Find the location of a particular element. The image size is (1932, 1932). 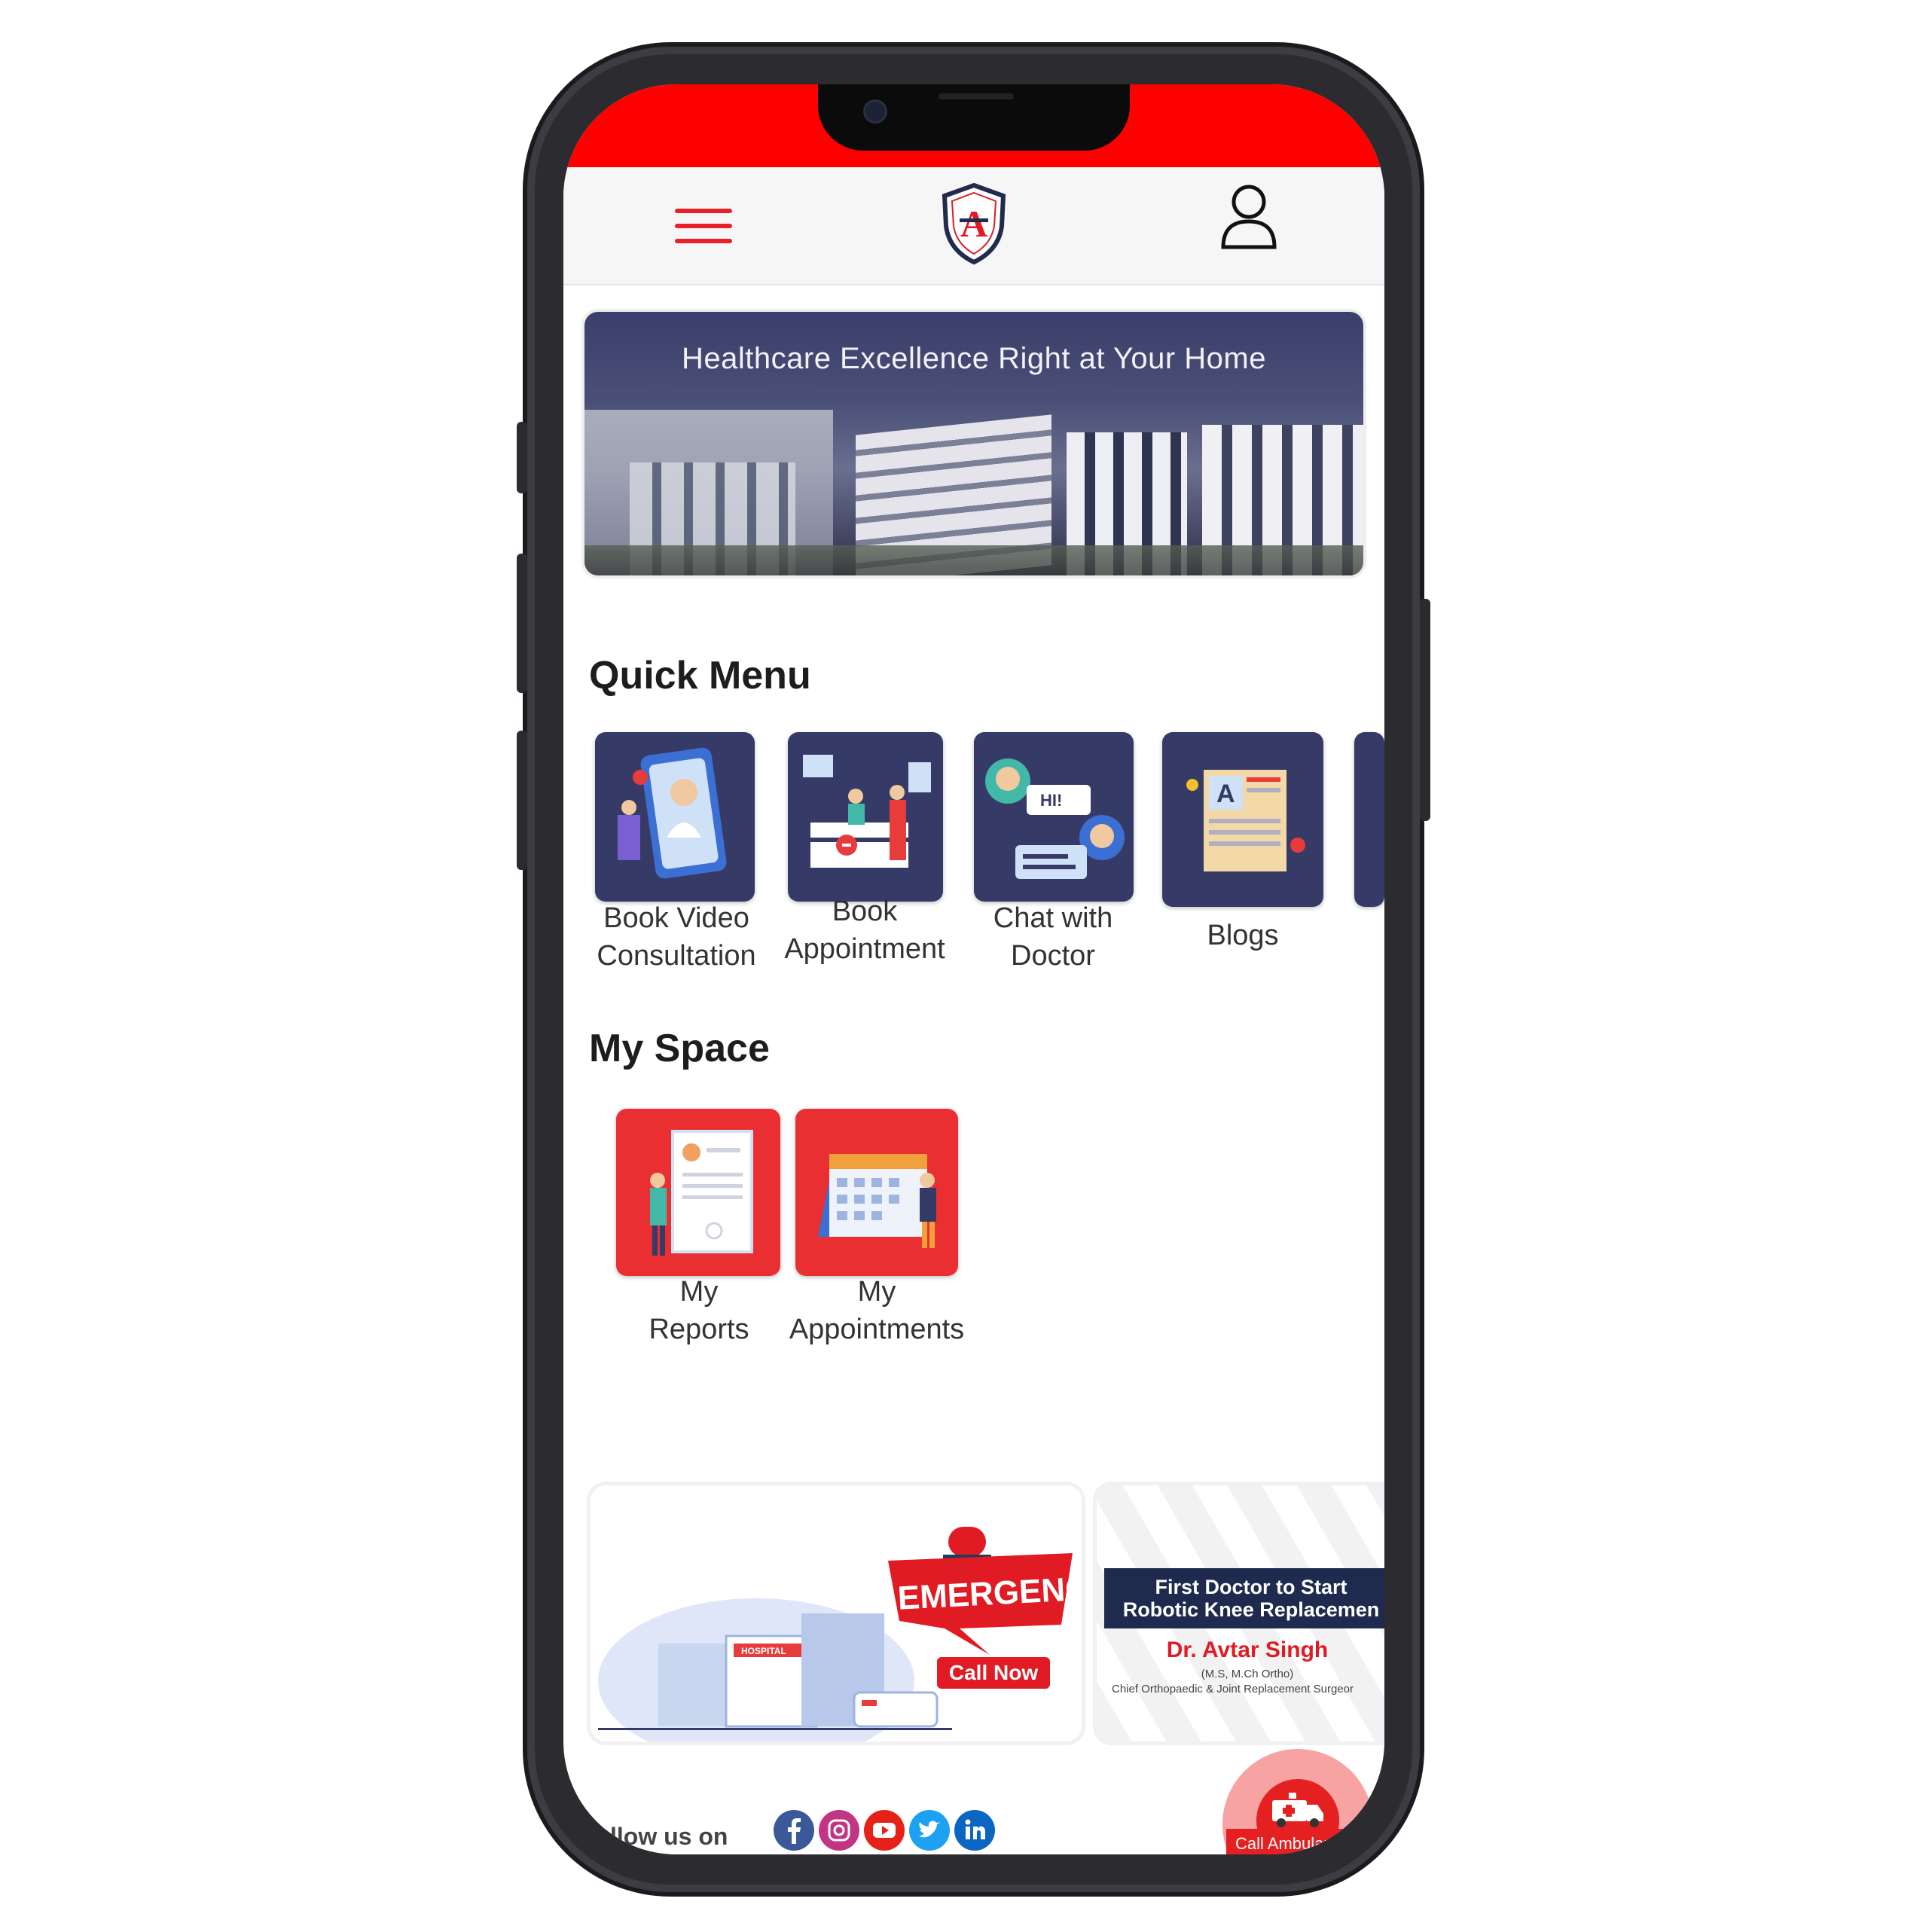

quick-menu-title: Quick Menu is located at coordinates (700, 676).